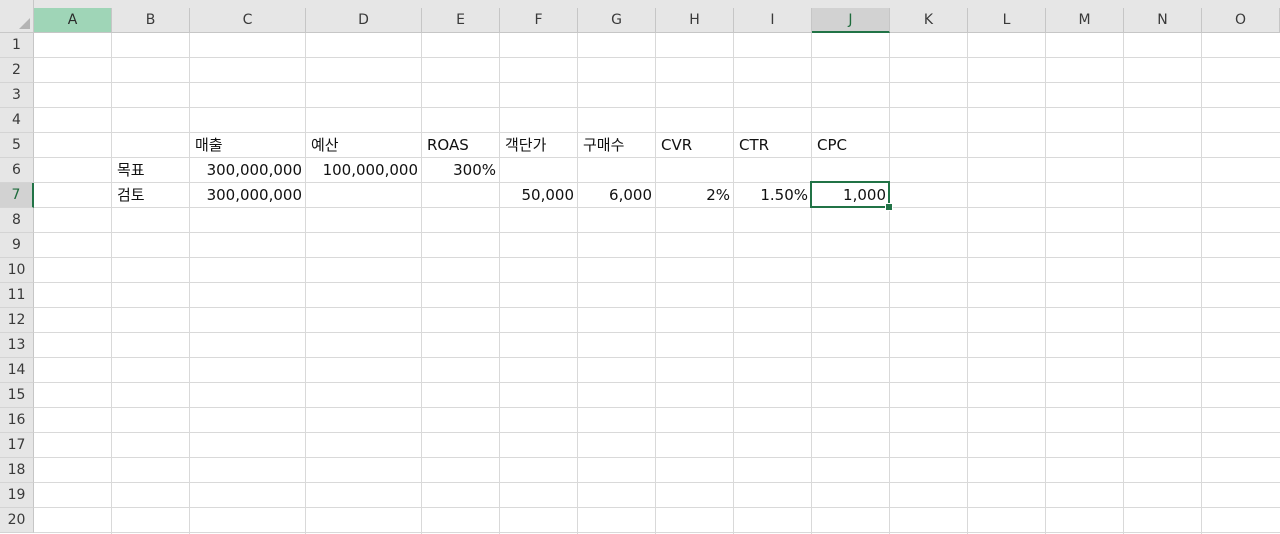  What do you see at coordinates (617, 20) in the screenshot?
I see `column-header-g: G` at bounding box center [617, 20].